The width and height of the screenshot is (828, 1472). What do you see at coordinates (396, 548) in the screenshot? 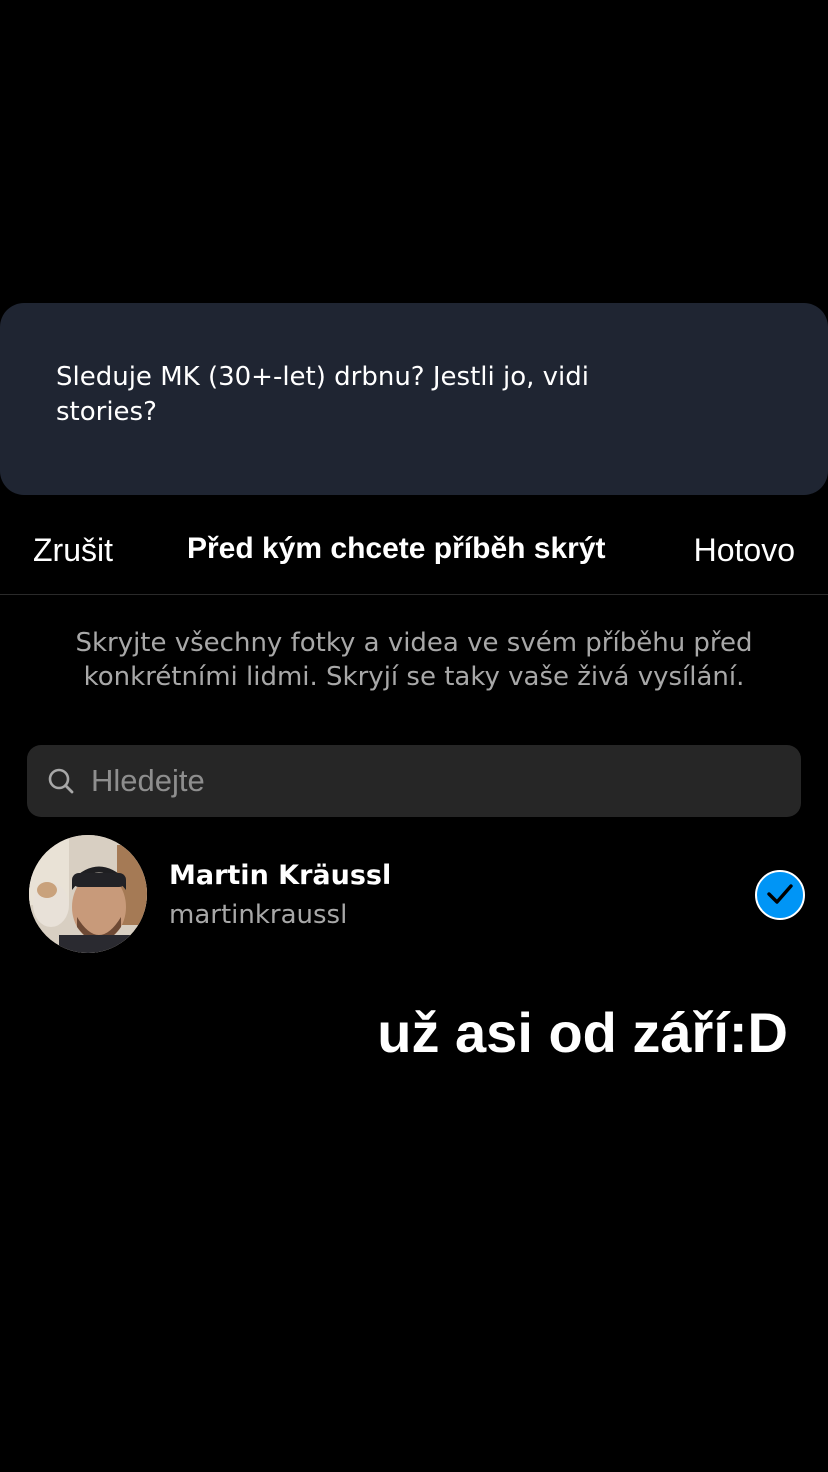
I see `page-title: Před kým chcete příběh skrýt` at bounding box center [396, 548].